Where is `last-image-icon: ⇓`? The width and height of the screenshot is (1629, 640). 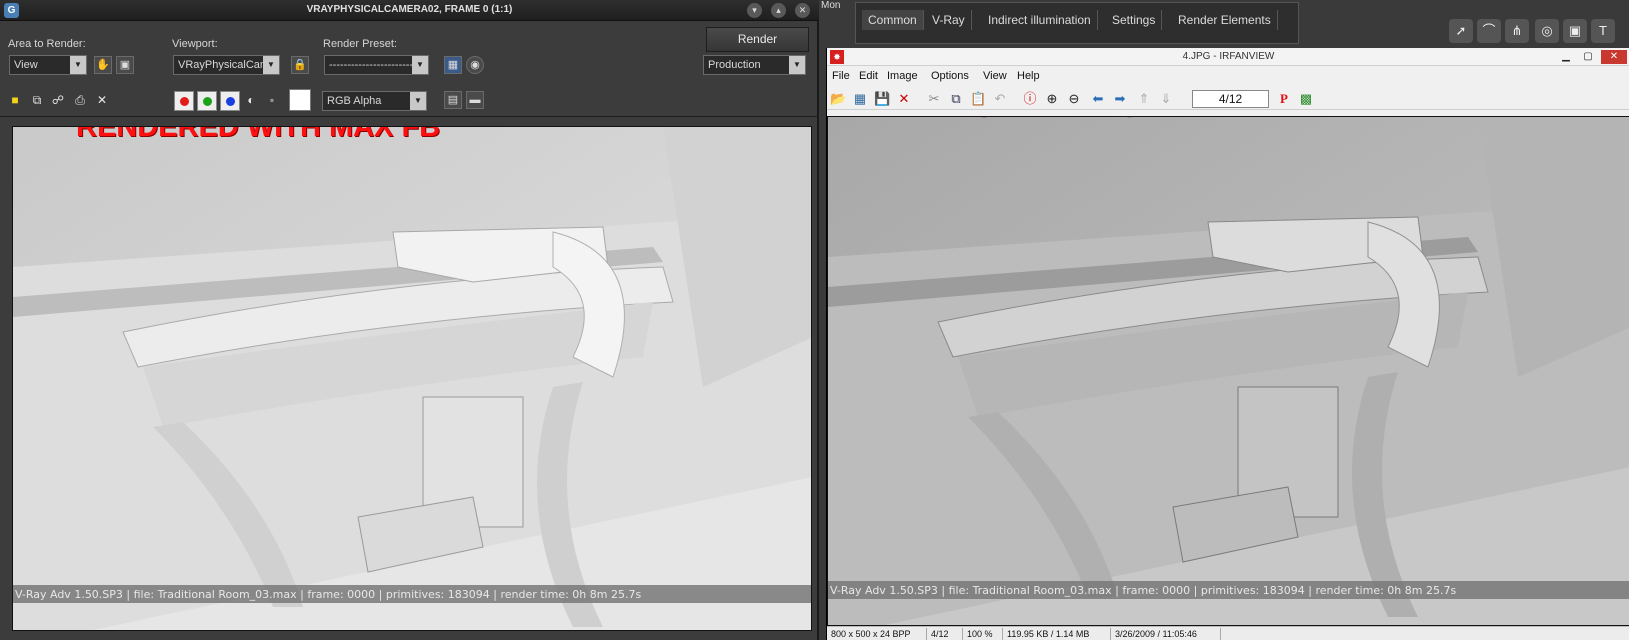
last-image-icon: ⇓ is located at coordinates (1166, 99).